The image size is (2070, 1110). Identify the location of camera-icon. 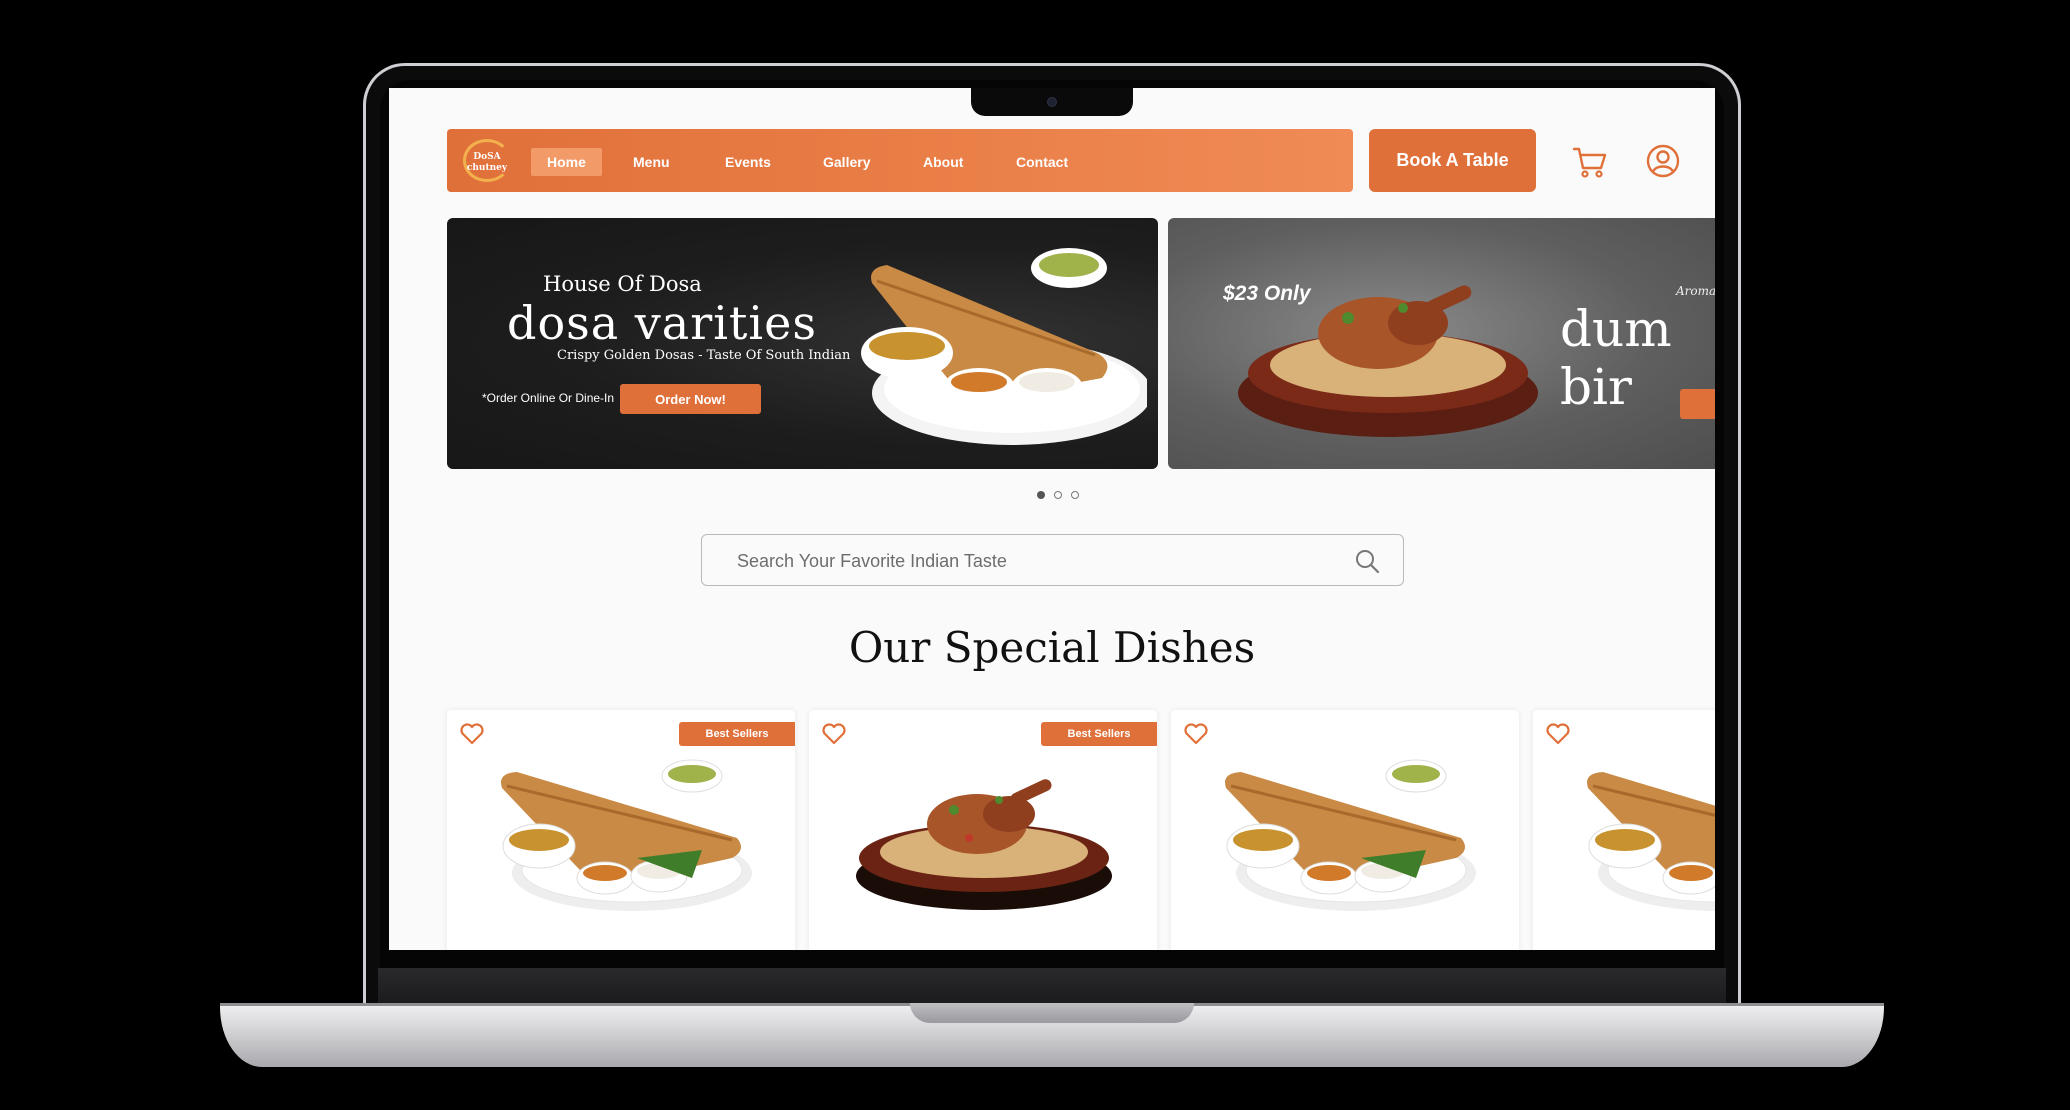
(1052, 102).